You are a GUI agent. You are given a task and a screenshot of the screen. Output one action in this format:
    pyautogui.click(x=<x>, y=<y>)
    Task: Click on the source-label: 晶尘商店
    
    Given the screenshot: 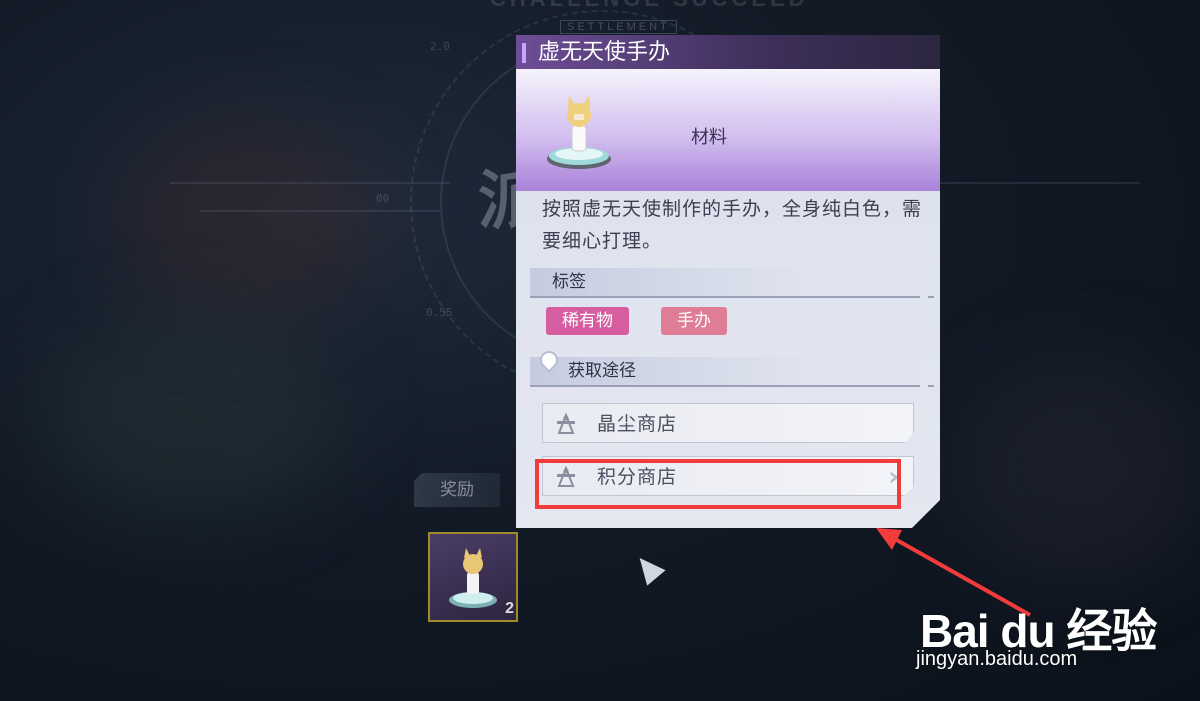 What is the action you would take?
    pyautogui.click(x=637, y=424)
    